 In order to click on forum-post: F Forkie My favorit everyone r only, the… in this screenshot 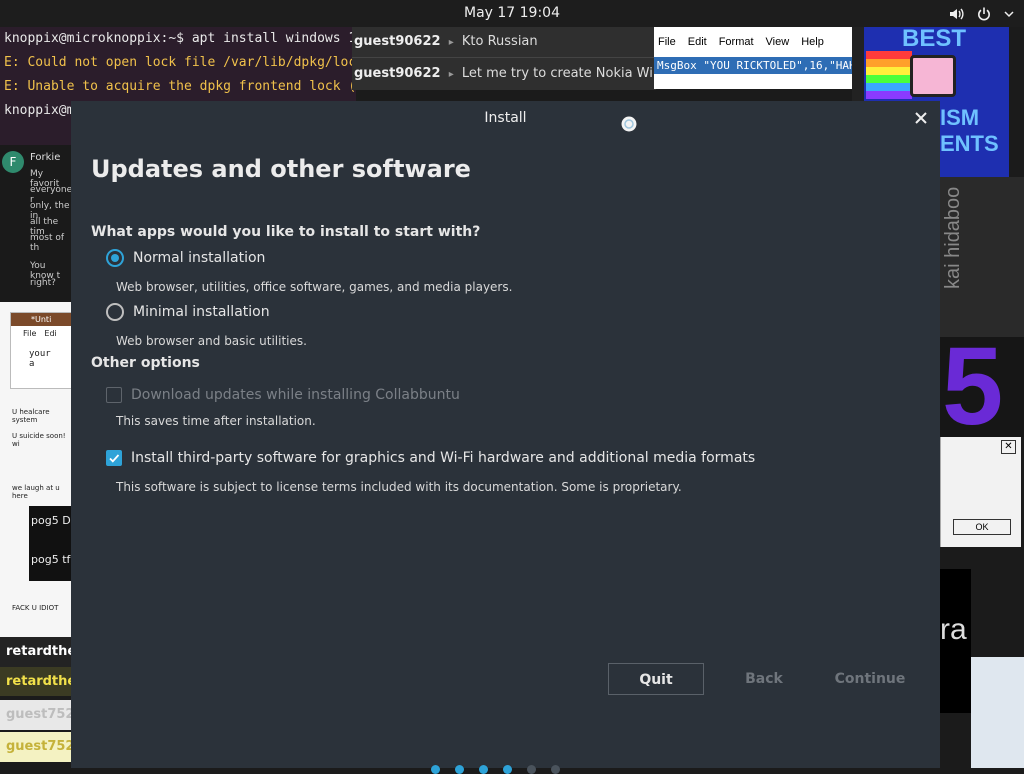, I will do `click(36, 223)`.